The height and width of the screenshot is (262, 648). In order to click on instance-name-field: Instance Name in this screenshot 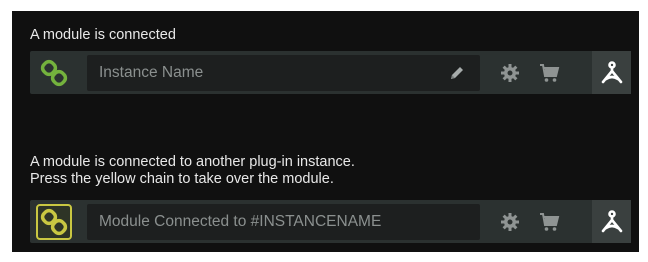, I will do `click(283, 73)`.